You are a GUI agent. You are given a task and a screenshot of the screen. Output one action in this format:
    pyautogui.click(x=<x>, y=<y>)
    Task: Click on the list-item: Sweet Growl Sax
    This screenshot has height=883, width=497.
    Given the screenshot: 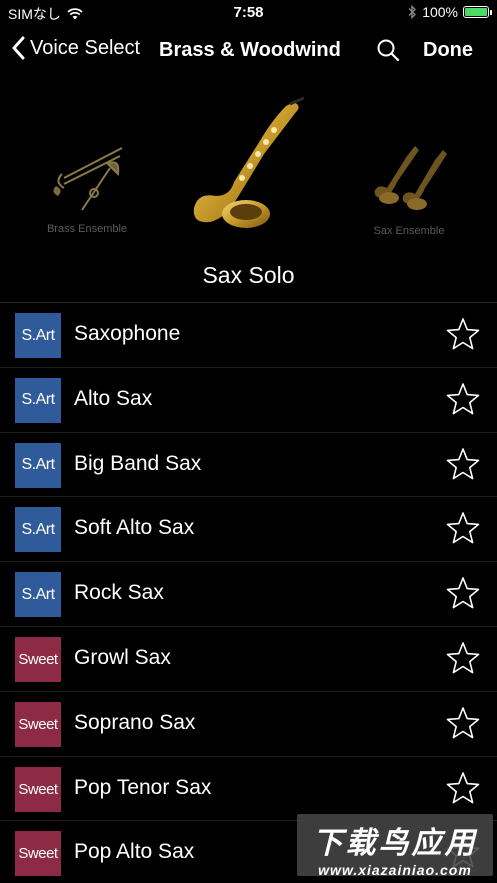 What is the action you would take?
    pyautogui.click(x=248, y=659)
    